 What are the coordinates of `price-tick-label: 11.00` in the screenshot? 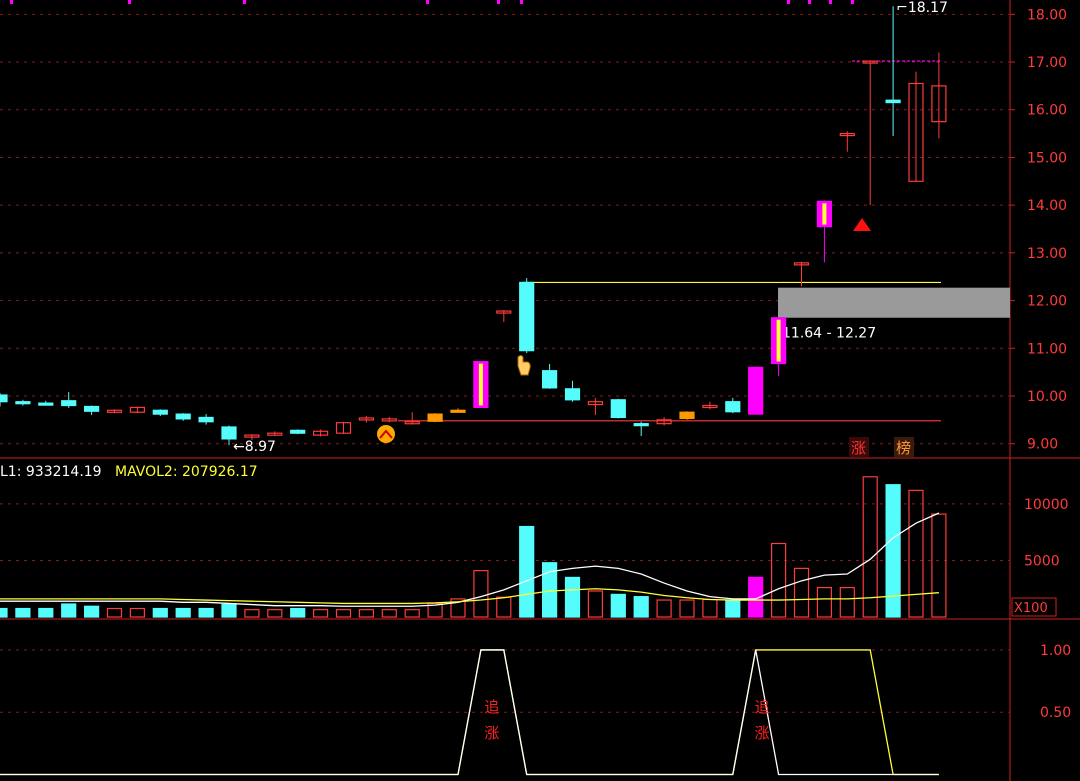 It's located at (1047, 349).